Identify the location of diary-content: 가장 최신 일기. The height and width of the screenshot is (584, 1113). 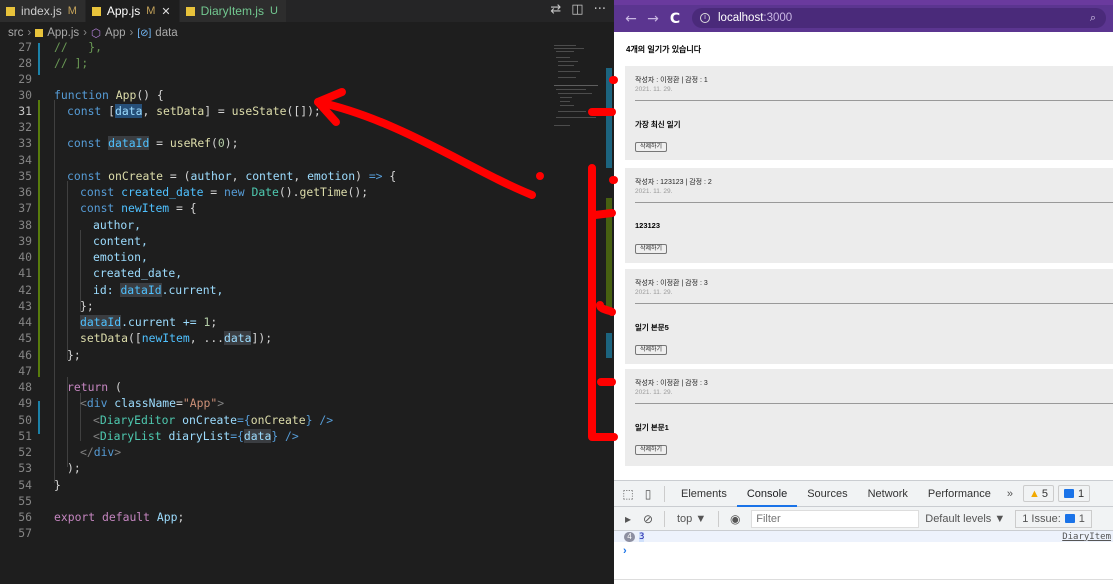
(658, 124).